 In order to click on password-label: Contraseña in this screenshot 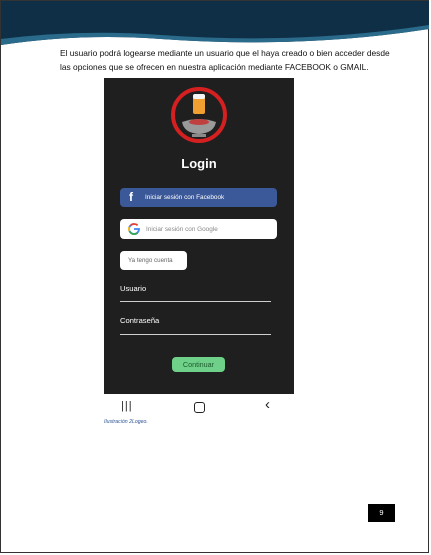, I will do `click(140, 320)`.